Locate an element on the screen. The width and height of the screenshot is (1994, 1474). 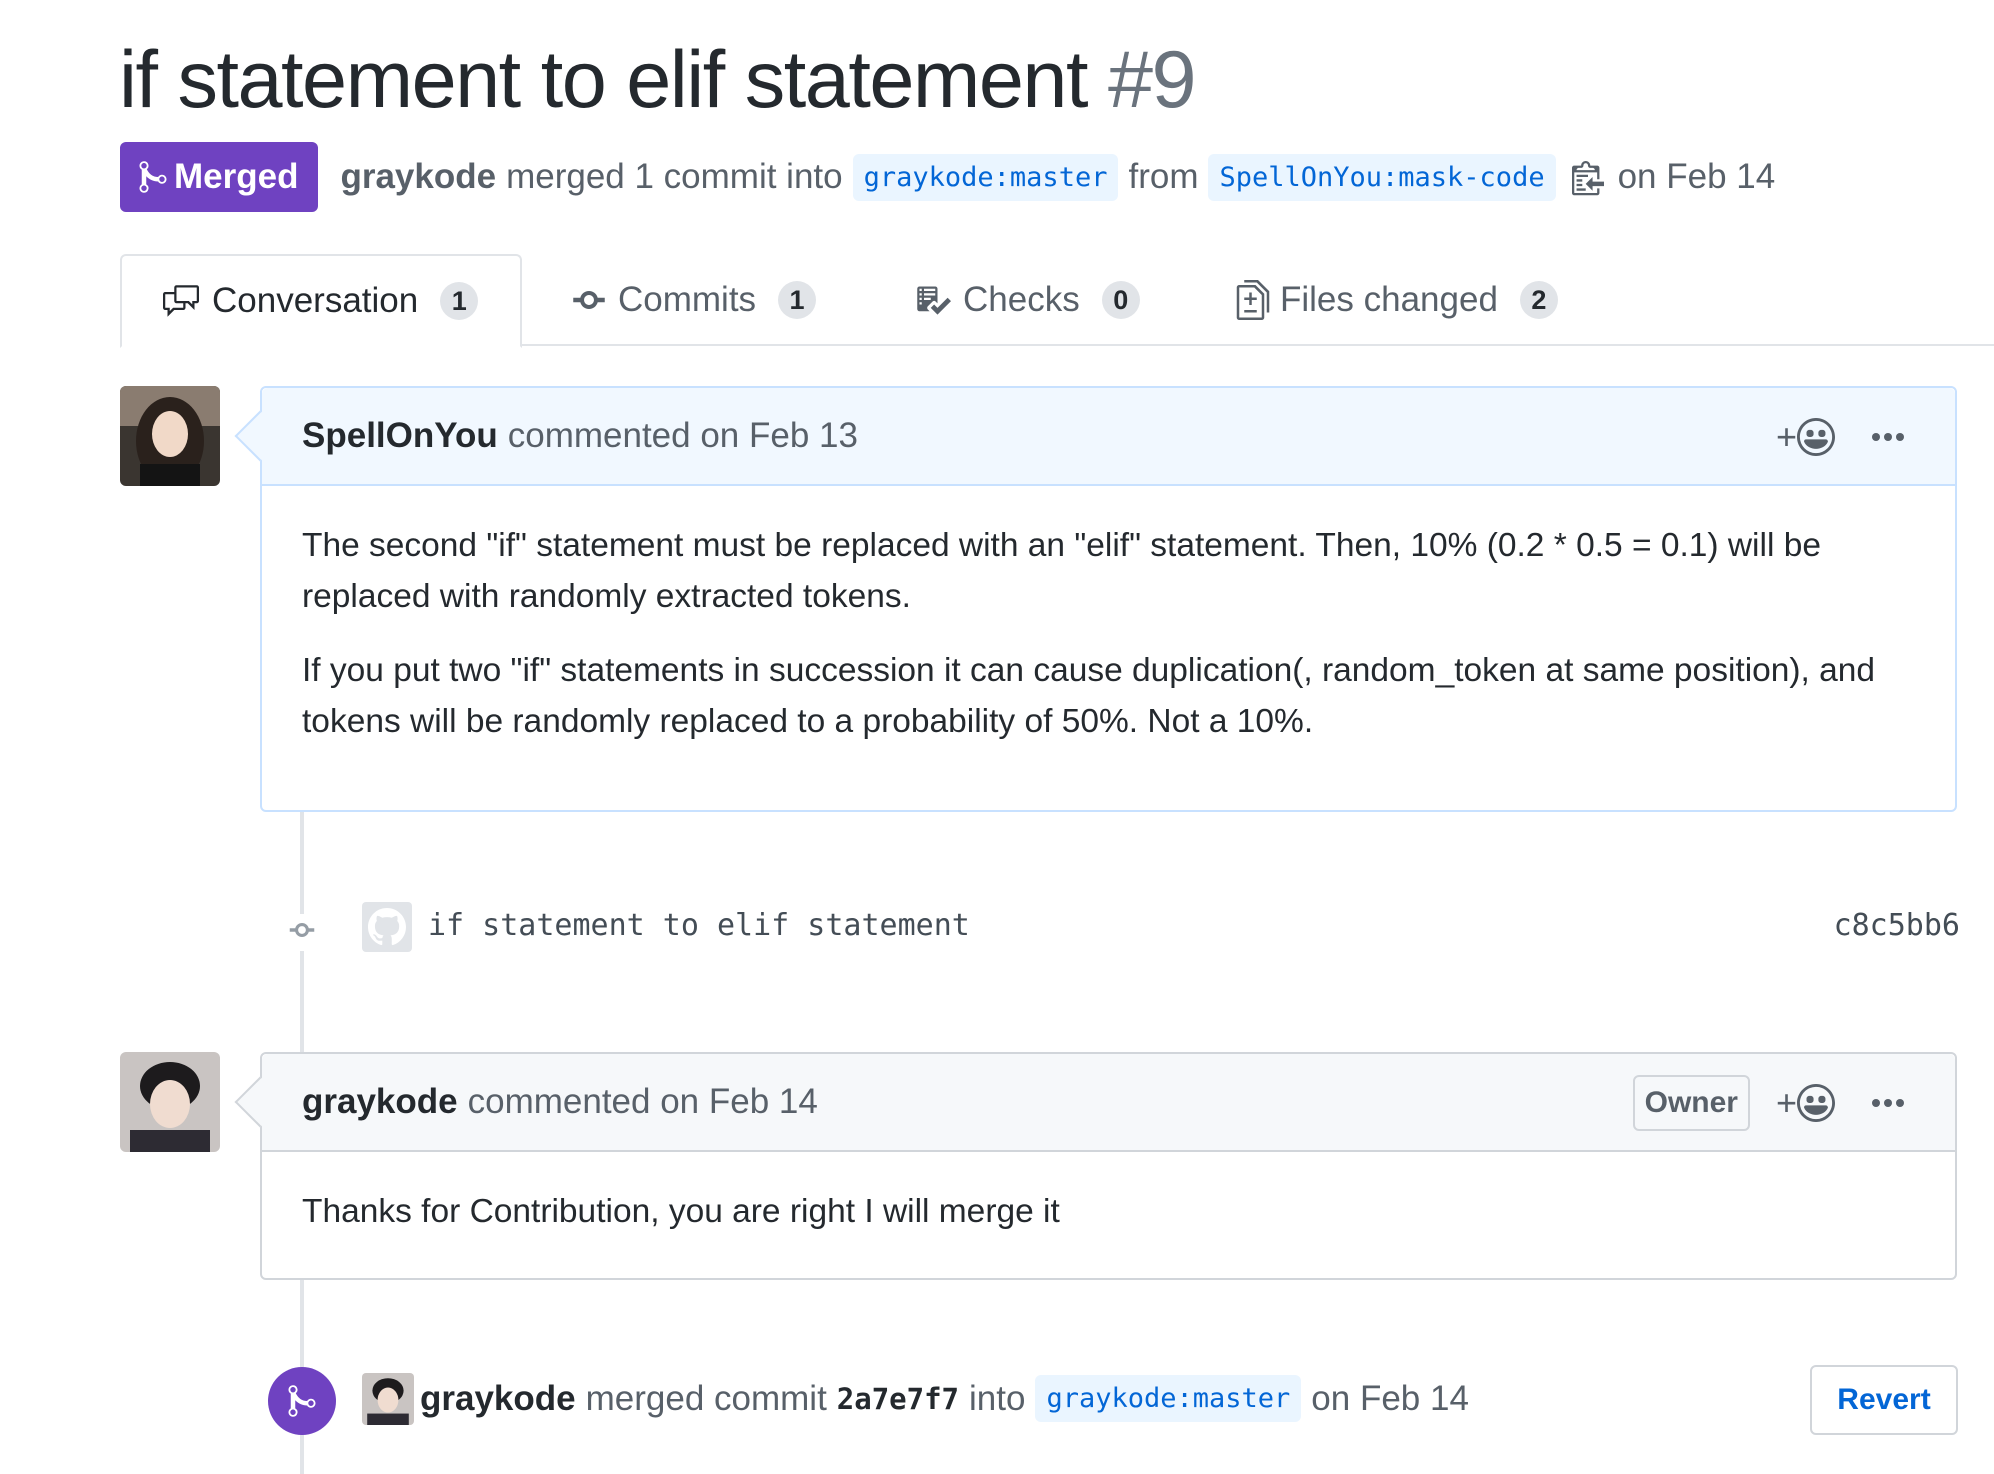
tab-commits: Commits 1 is located at coordinates (693, 300).